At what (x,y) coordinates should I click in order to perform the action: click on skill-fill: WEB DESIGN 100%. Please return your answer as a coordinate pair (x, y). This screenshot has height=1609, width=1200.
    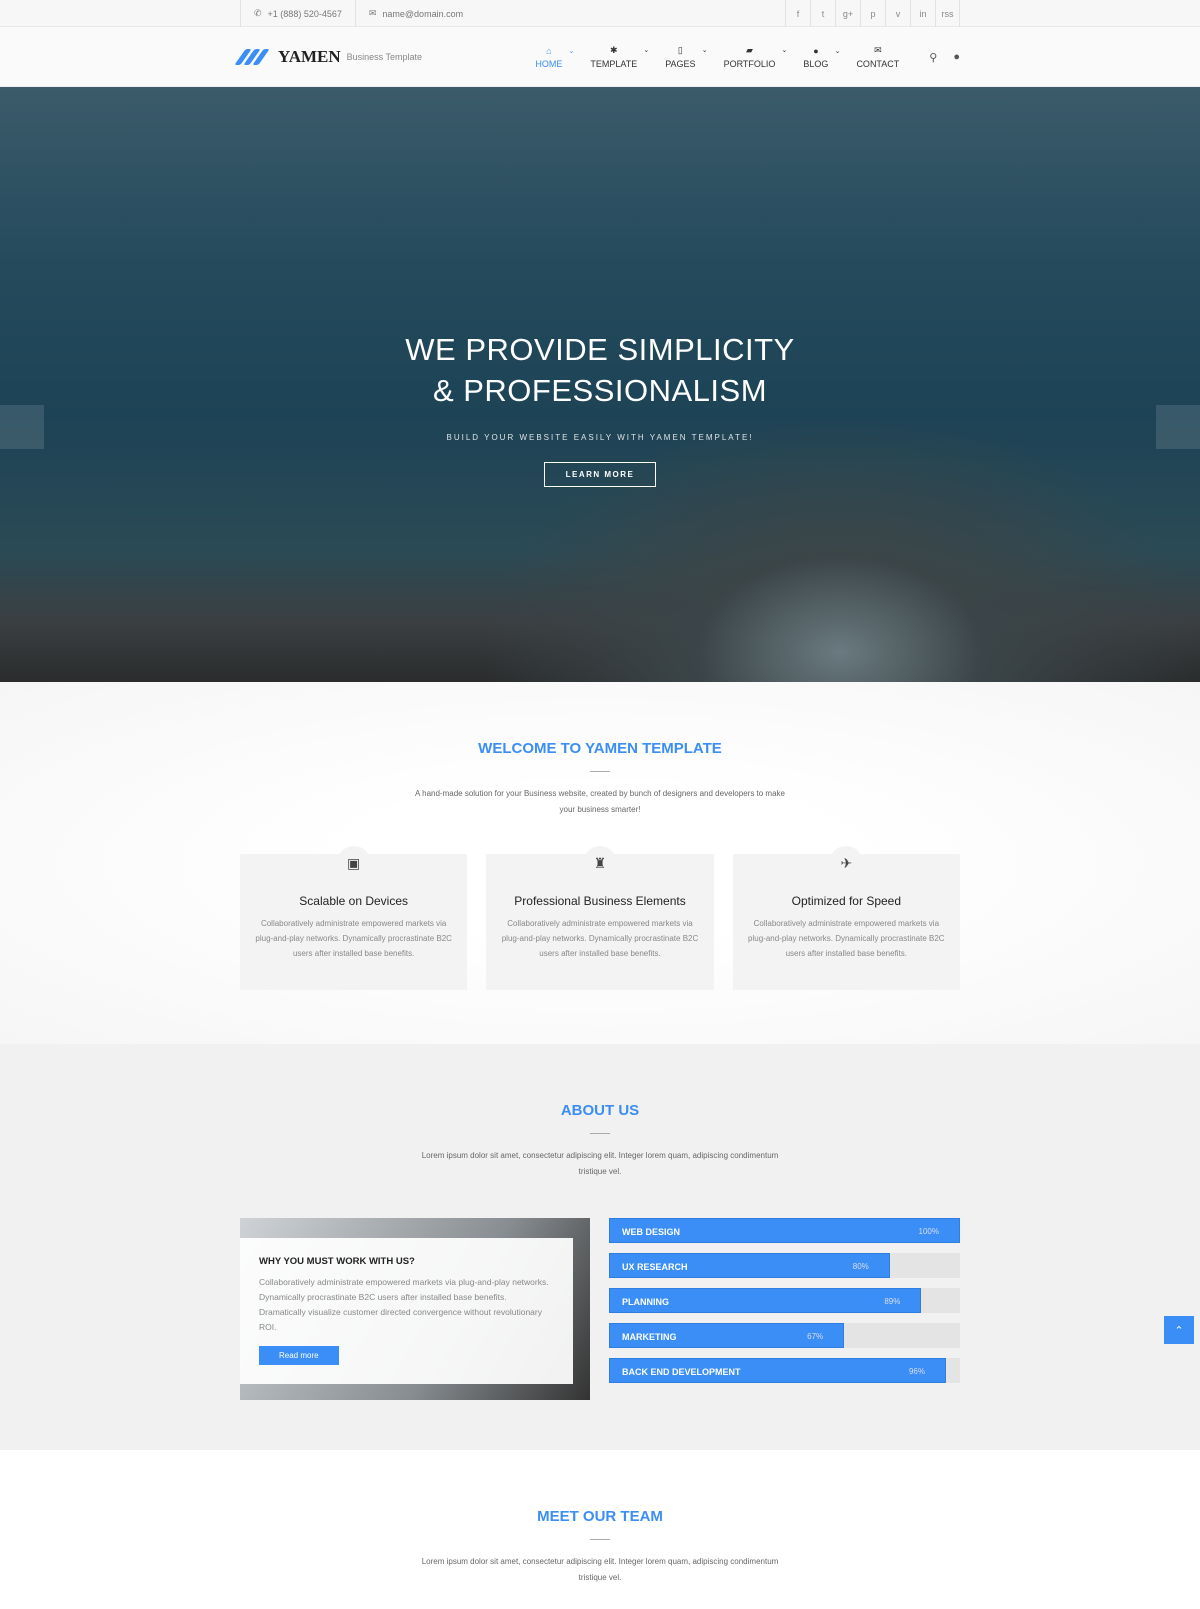
    Looking at the image, I should click on (784, 1230).